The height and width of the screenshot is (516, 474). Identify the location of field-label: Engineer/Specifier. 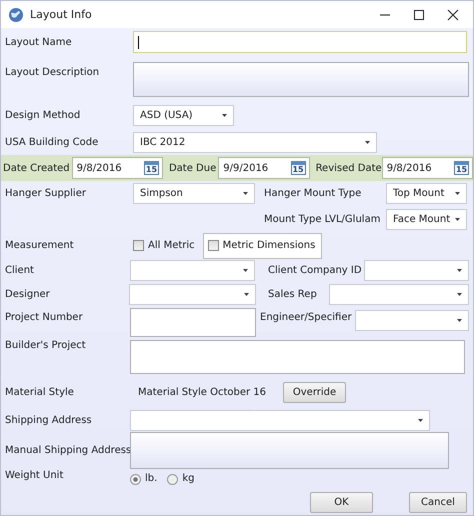
(306, 317).